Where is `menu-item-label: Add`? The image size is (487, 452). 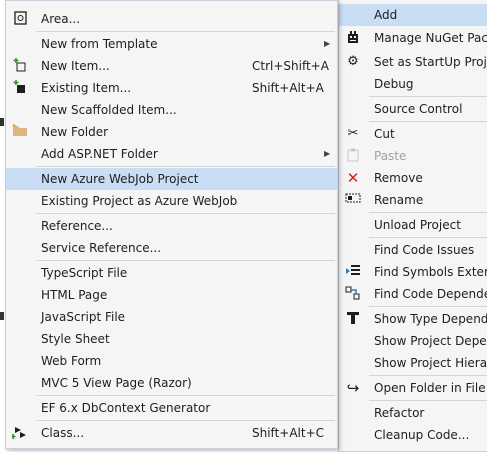
menu-item-label: Add is located at coordinates (386, 15).